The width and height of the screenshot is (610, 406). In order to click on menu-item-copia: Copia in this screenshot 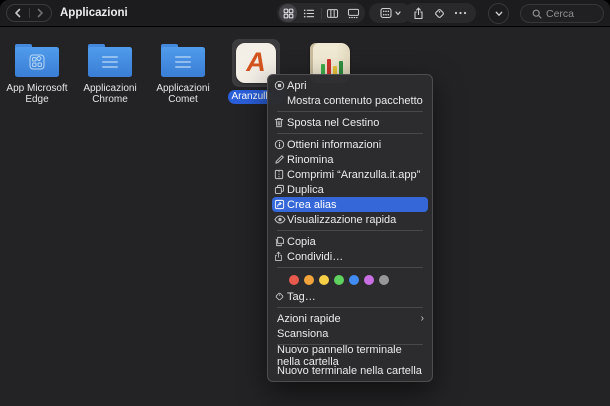, I will do `click(350, 241)`.